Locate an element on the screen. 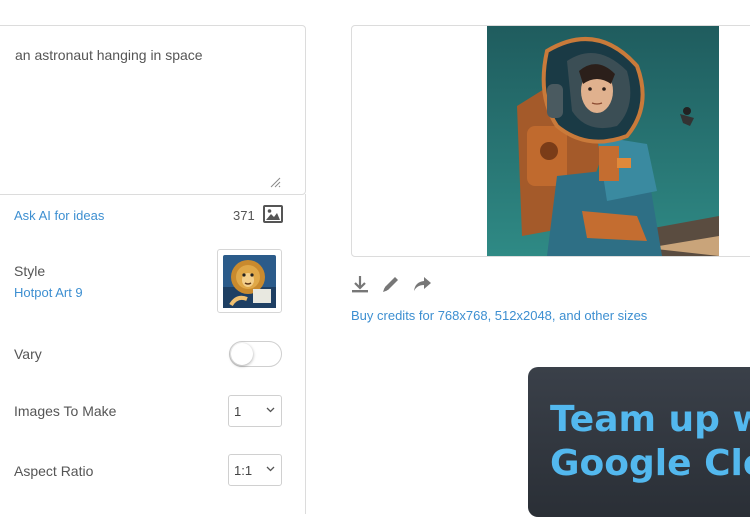  prompt-textarea: an astronaut hanging in space is located at coordinates (153, 110).